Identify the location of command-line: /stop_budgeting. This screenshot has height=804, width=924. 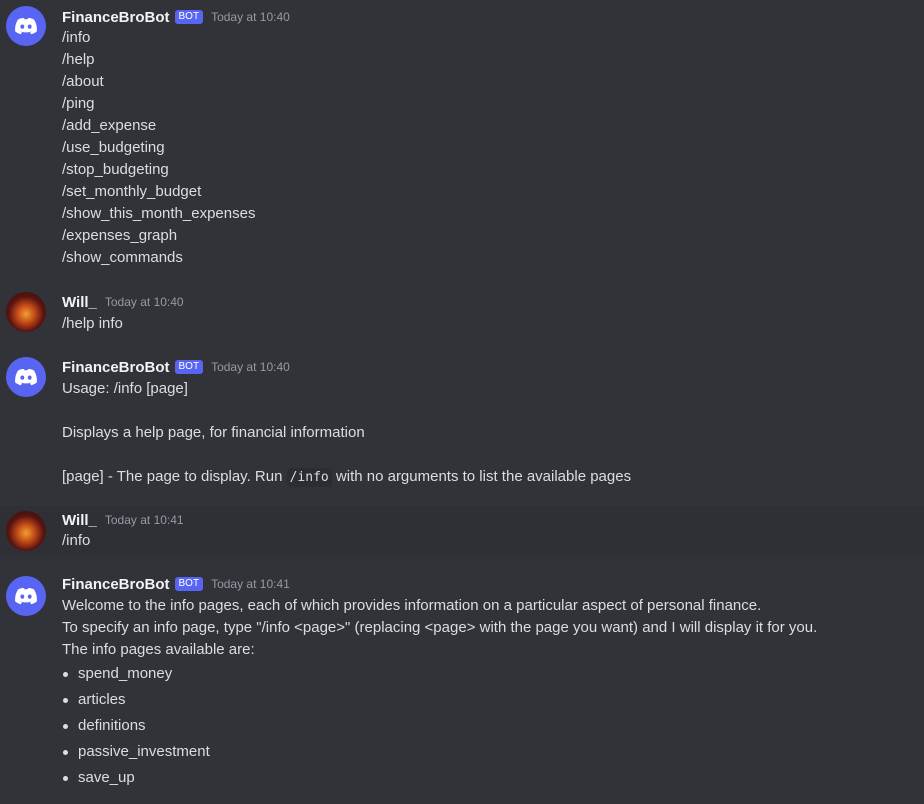
(115, 169).